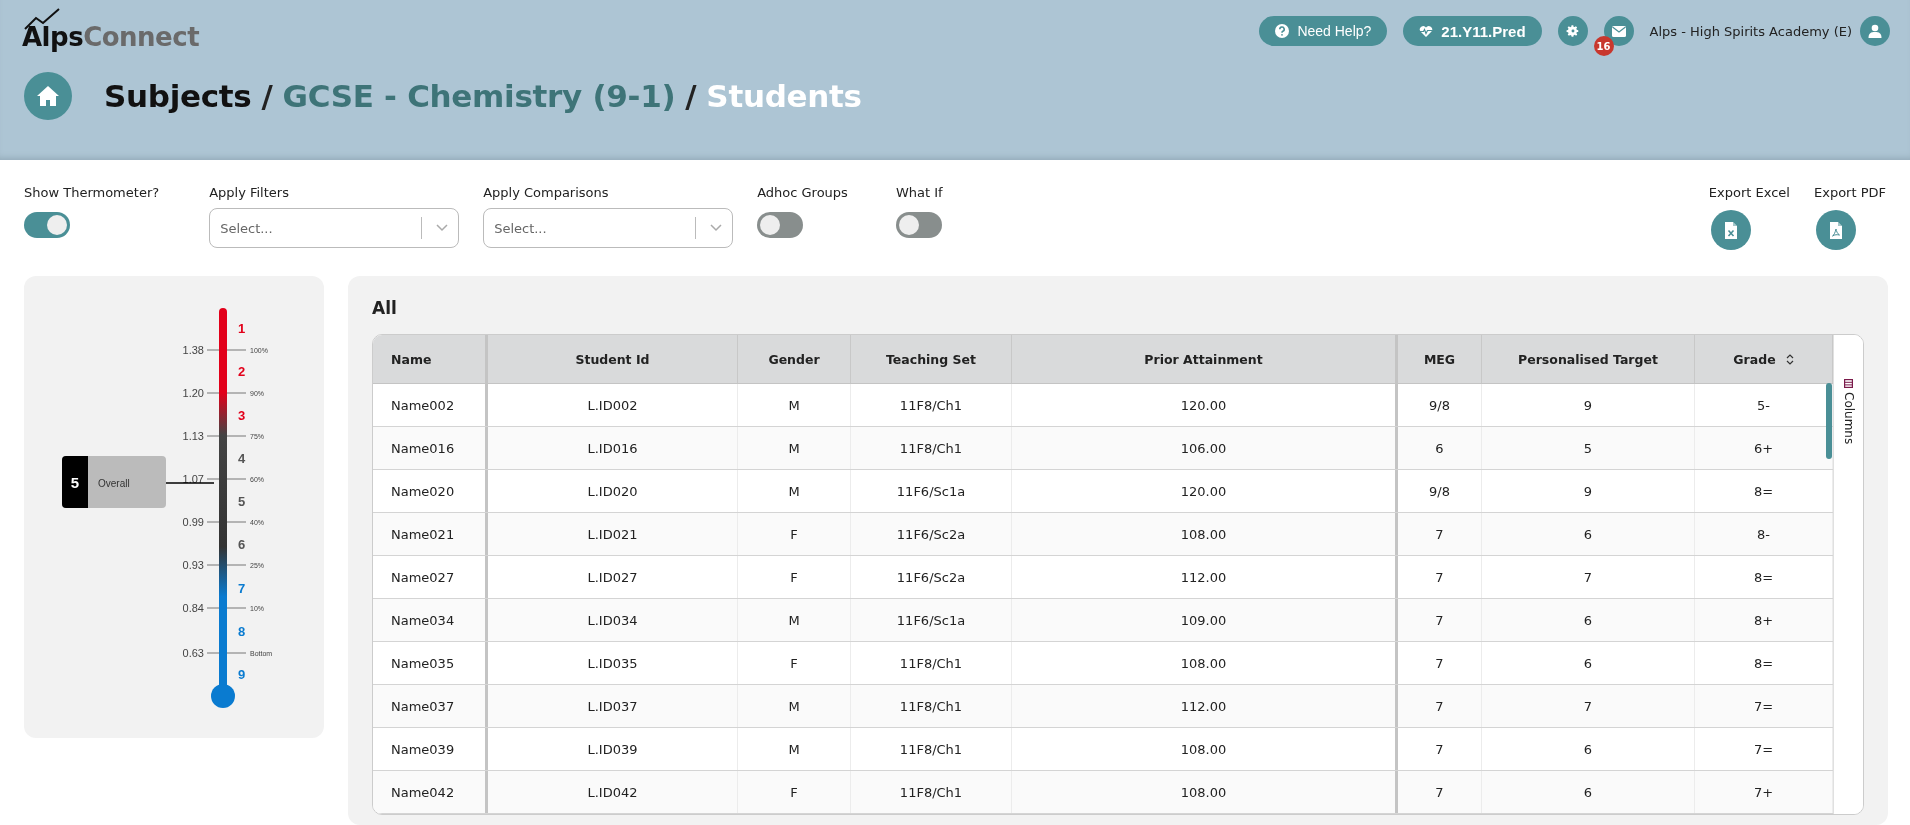 The height and width of the screenshot is (825, 1910). I want to click on column-header: Personalised Target, so click(1588, 359).